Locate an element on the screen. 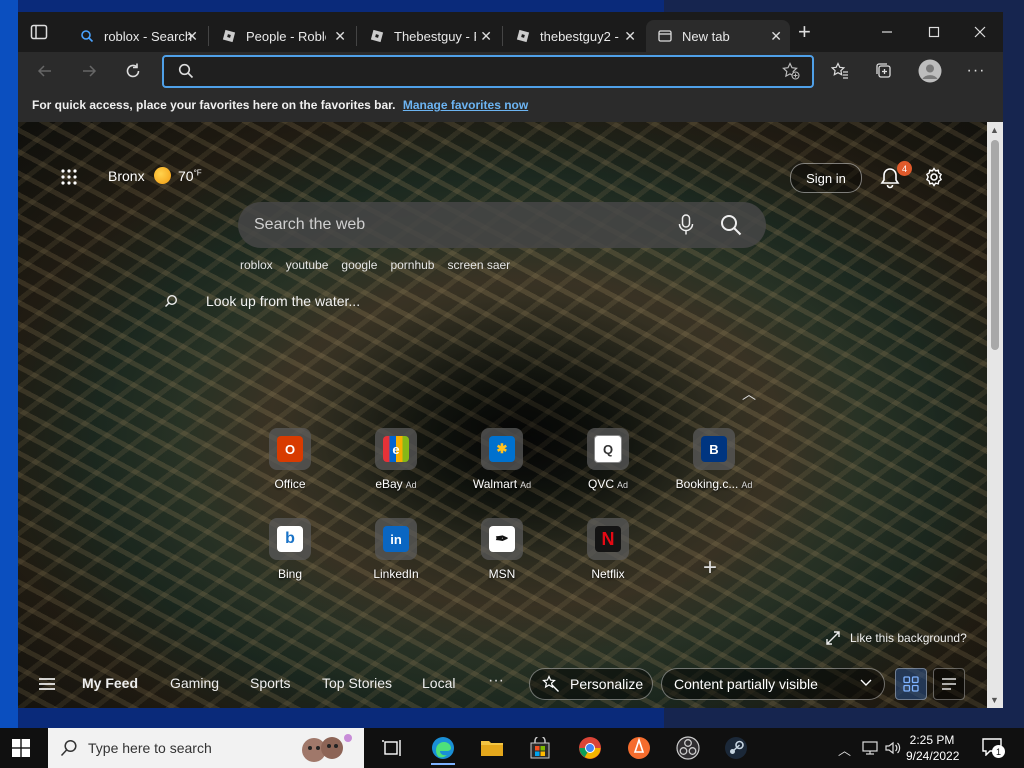  feed-tab-gaming: Gaming is located at coordinates (194, 683).